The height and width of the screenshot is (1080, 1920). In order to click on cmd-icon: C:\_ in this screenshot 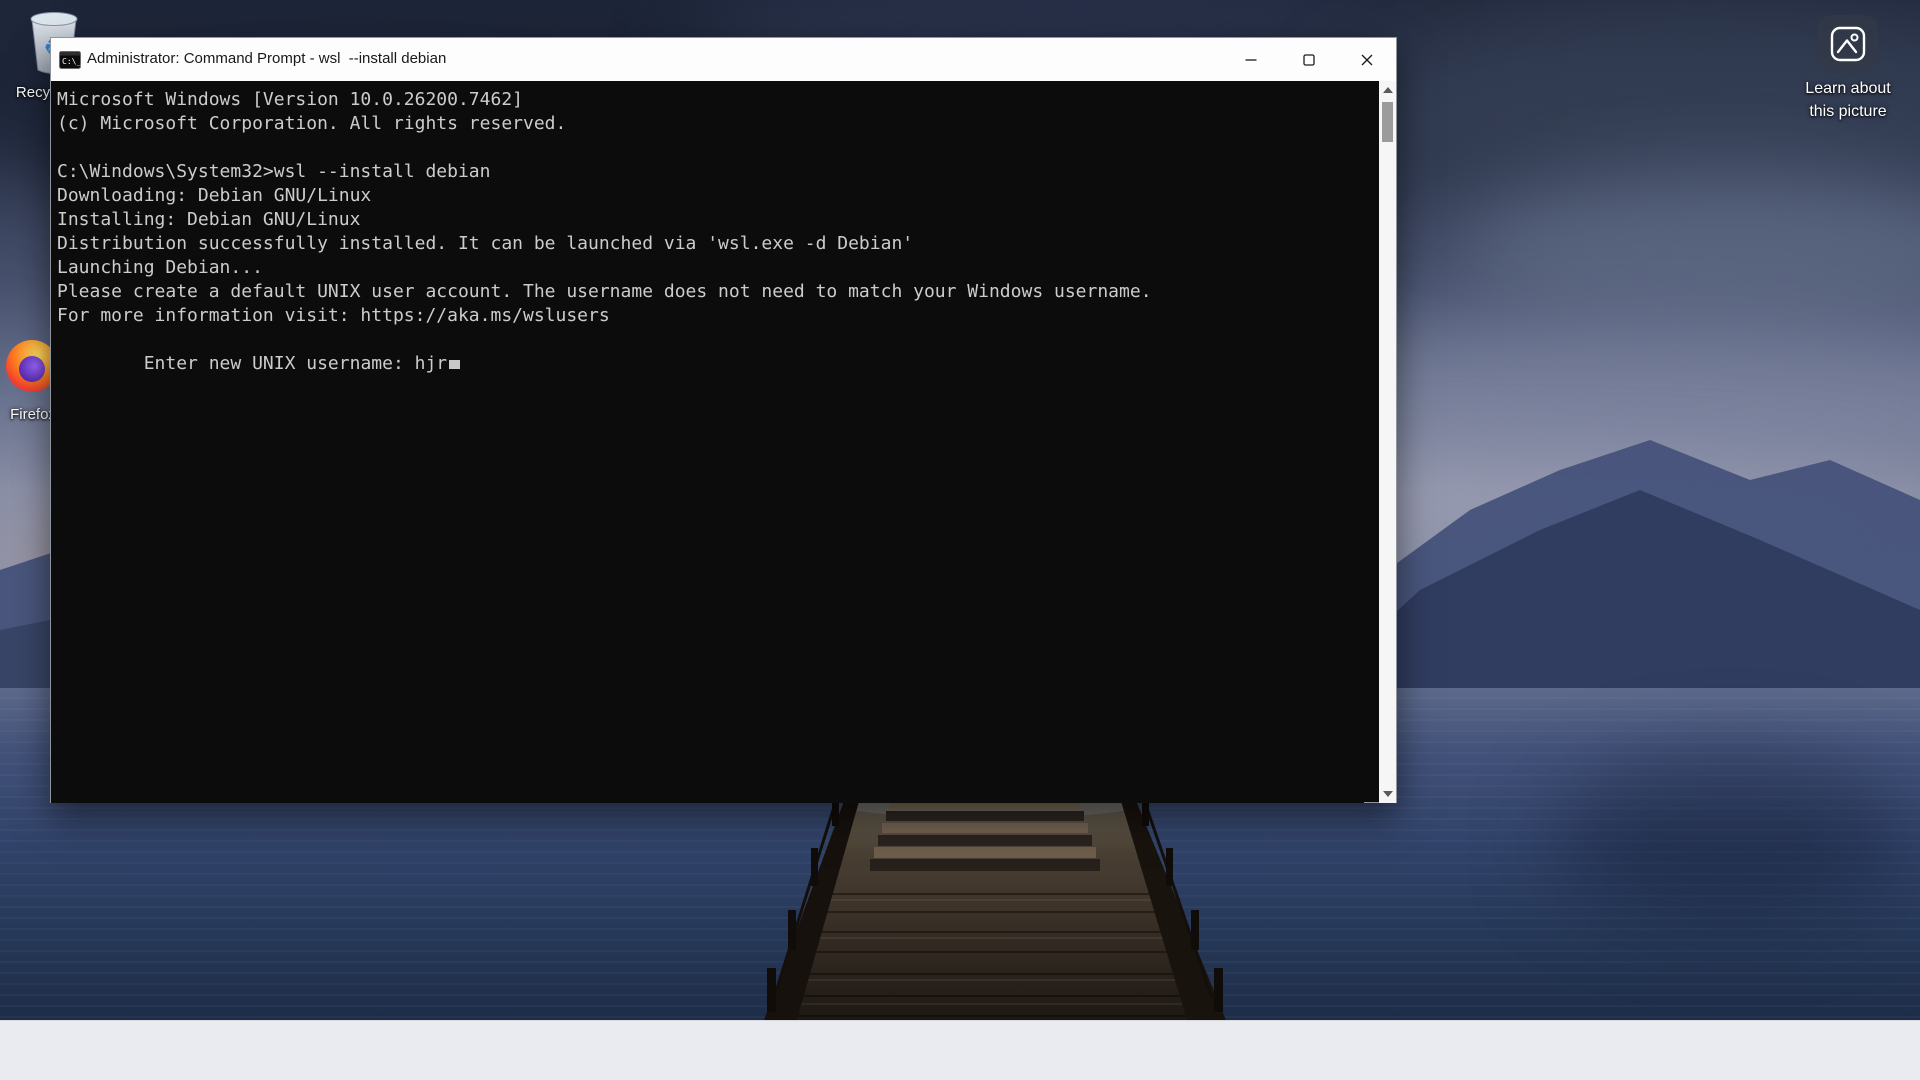, I will do `click(70, 60)`.